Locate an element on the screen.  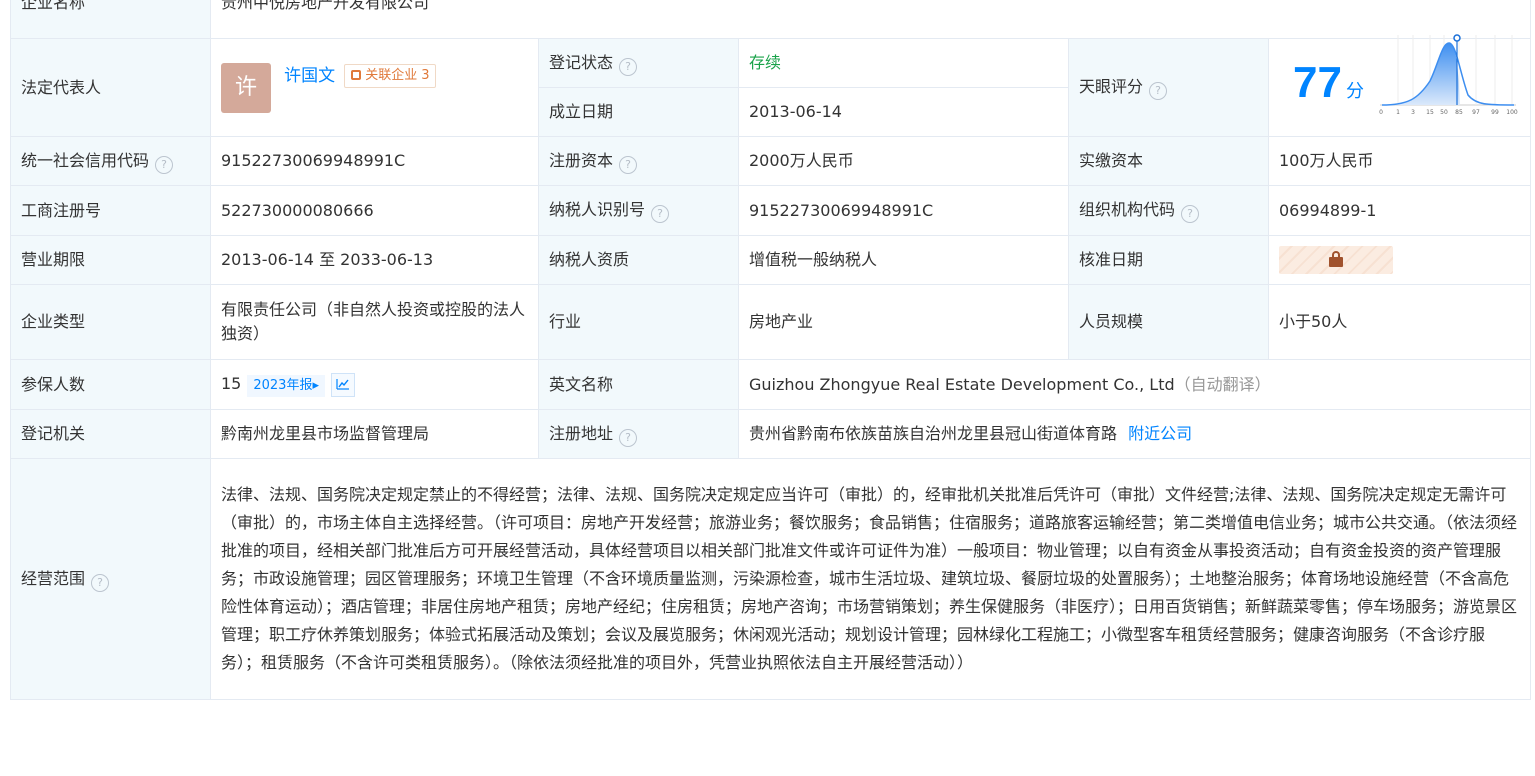
reg-address-value: 贵州省黔南布依族苗族自治州龙里县冠山街道体育路 is located at coordinates (933, 433).